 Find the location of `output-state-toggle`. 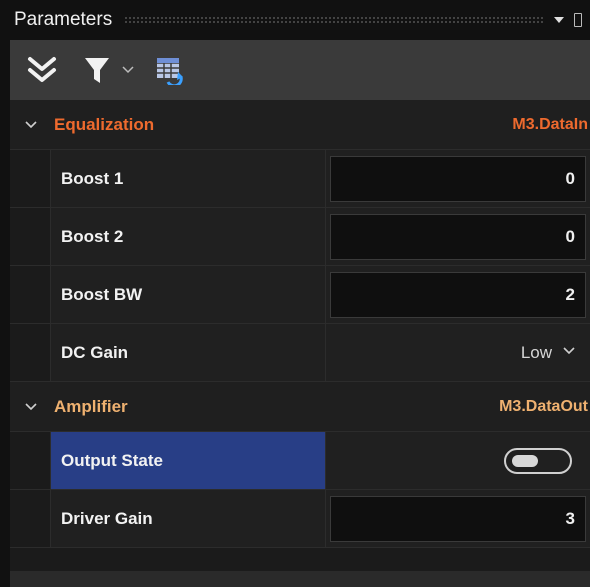

output-state-toggle is located at coordinates (538, 460).